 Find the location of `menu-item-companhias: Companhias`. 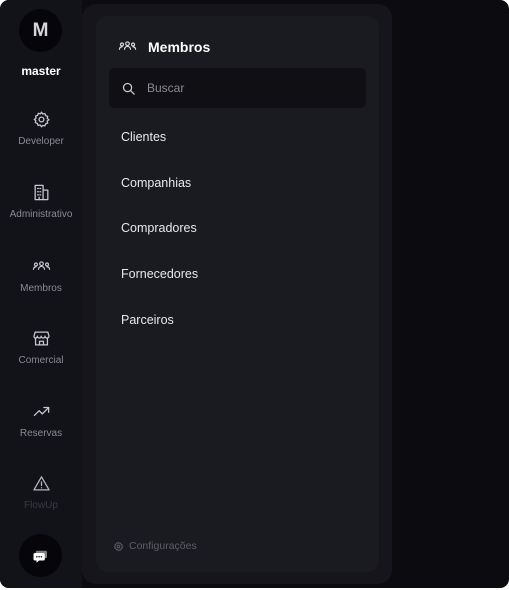

menu-item-companhias: Companhias is located at coordinates (156, 183).